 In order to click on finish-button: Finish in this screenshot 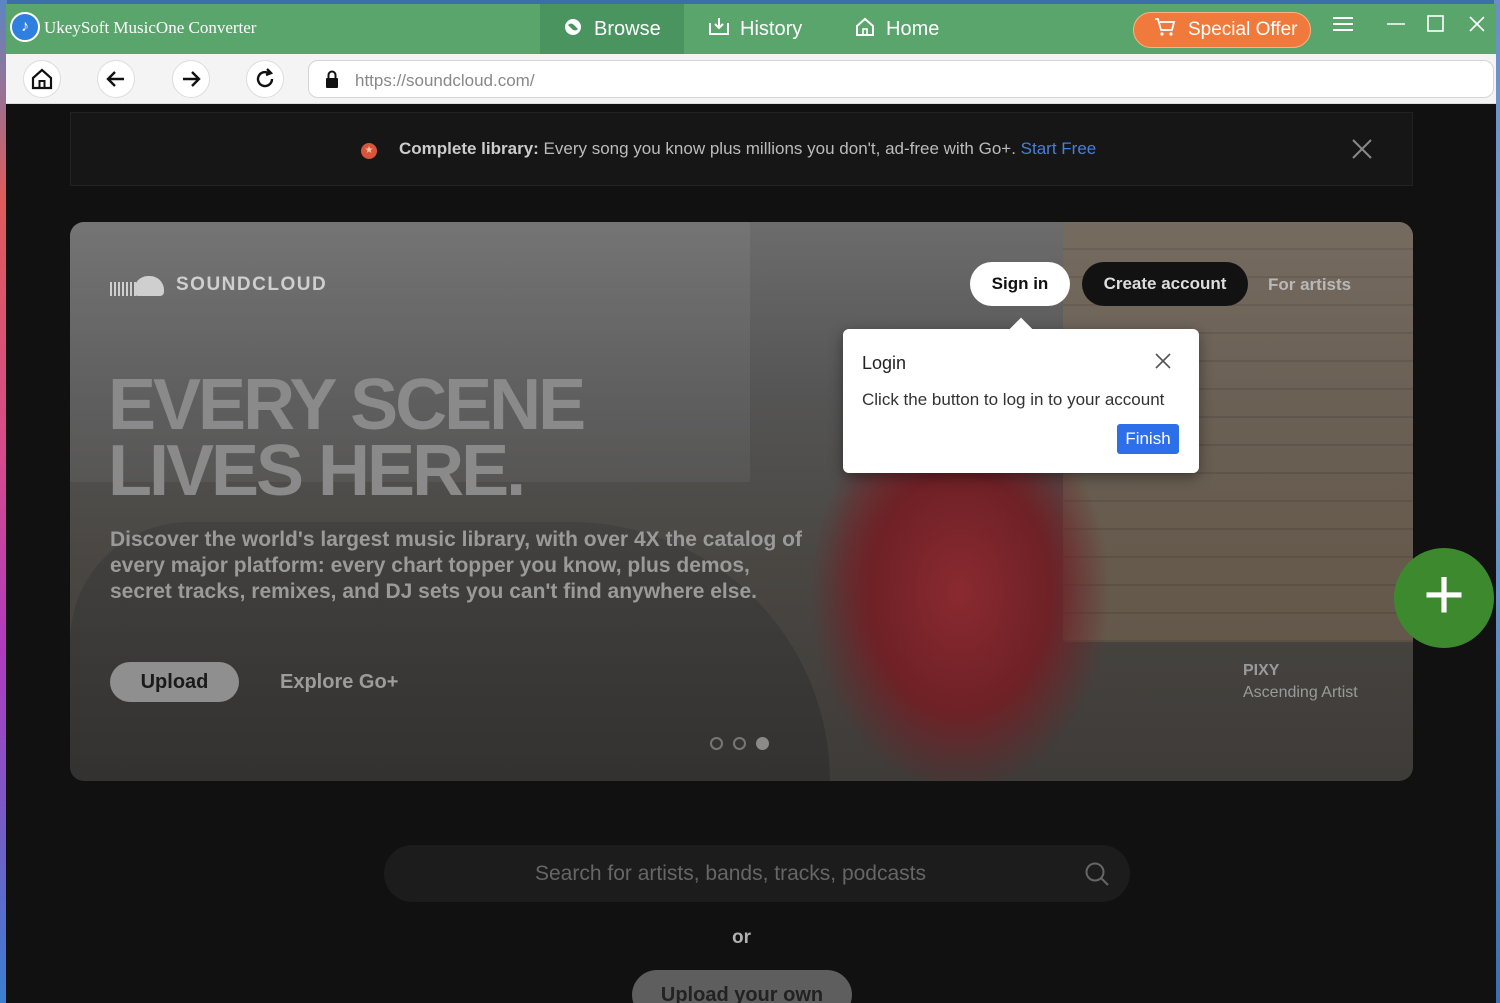, I will do `click(1148, 439)`.